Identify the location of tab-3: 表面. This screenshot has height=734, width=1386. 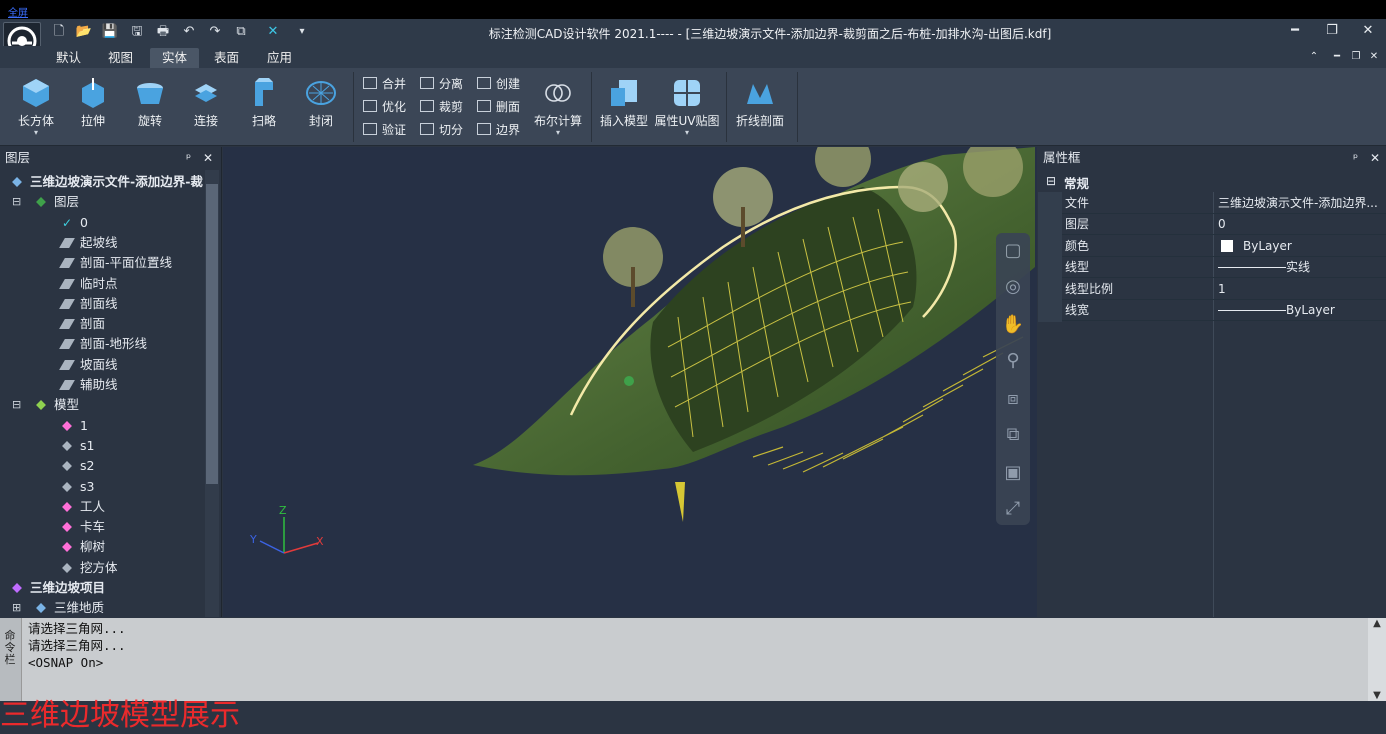
(226, 58).